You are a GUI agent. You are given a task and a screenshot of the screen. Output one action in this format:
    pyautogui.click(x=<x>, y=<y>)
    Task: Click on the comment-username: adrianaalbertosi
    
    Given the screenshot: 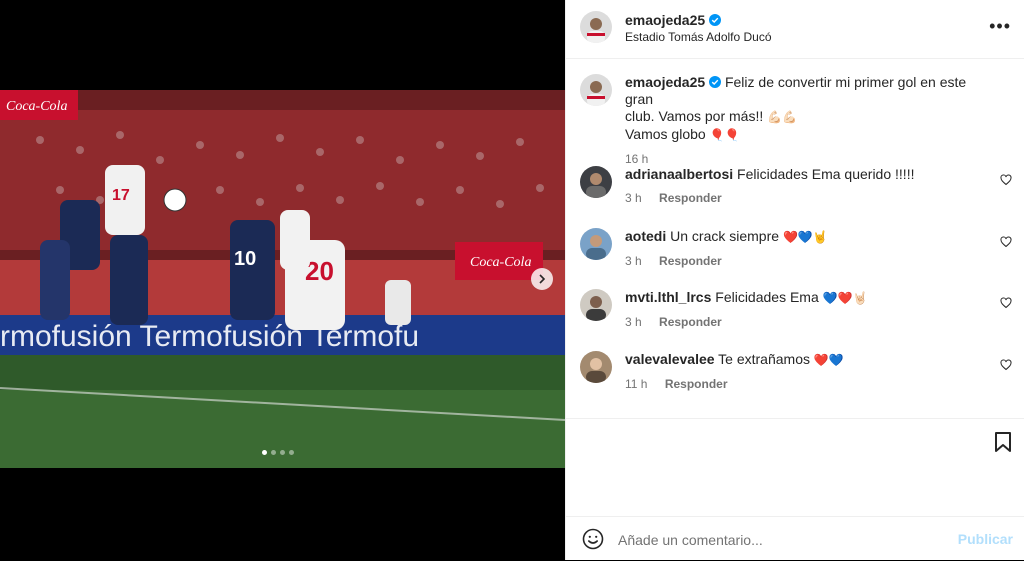 What is the action you would take?
    pyautogui.click(x=679, y=174)
    